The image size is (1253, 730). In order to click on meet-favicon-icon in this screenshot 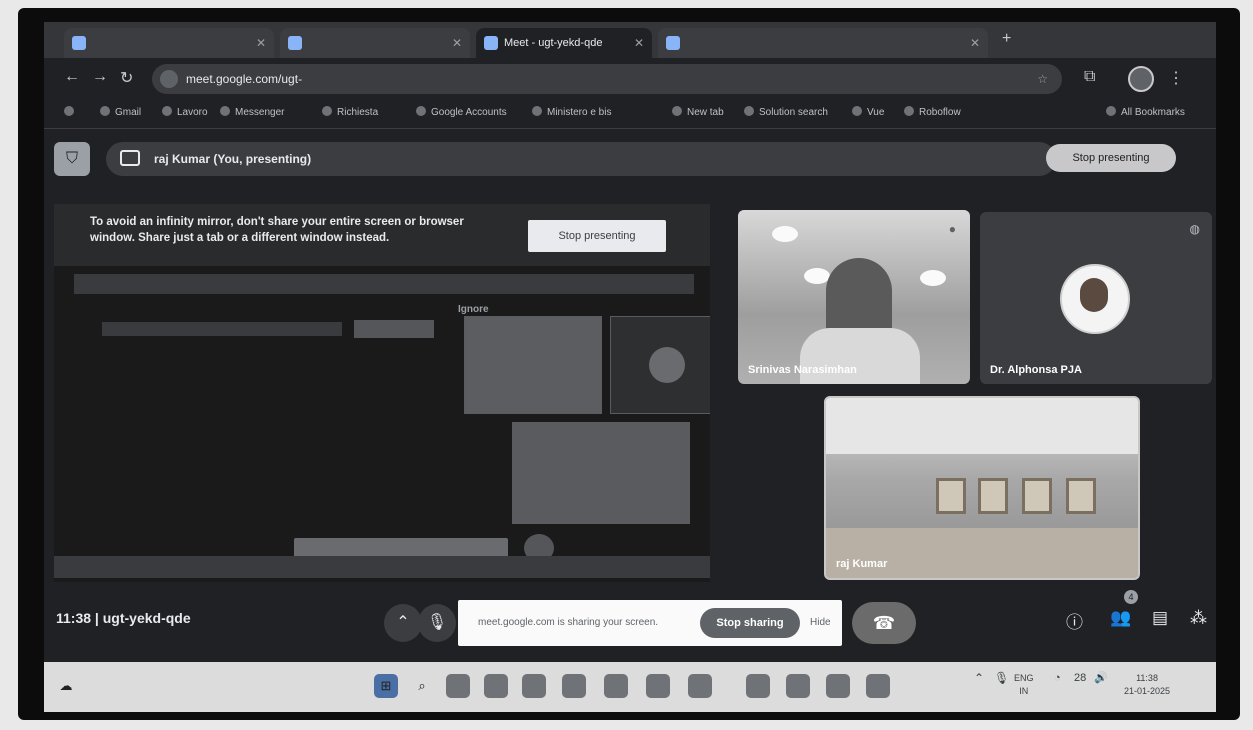, I will do `click(491, 43)`.